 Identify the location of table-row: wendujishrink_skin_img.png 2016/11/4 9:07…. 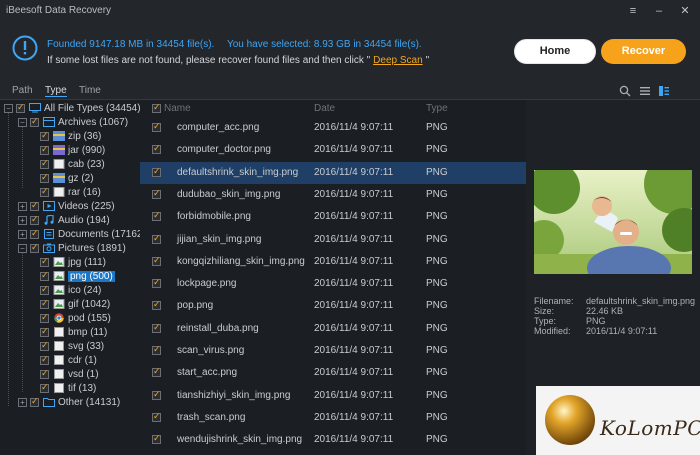
(333, 440).